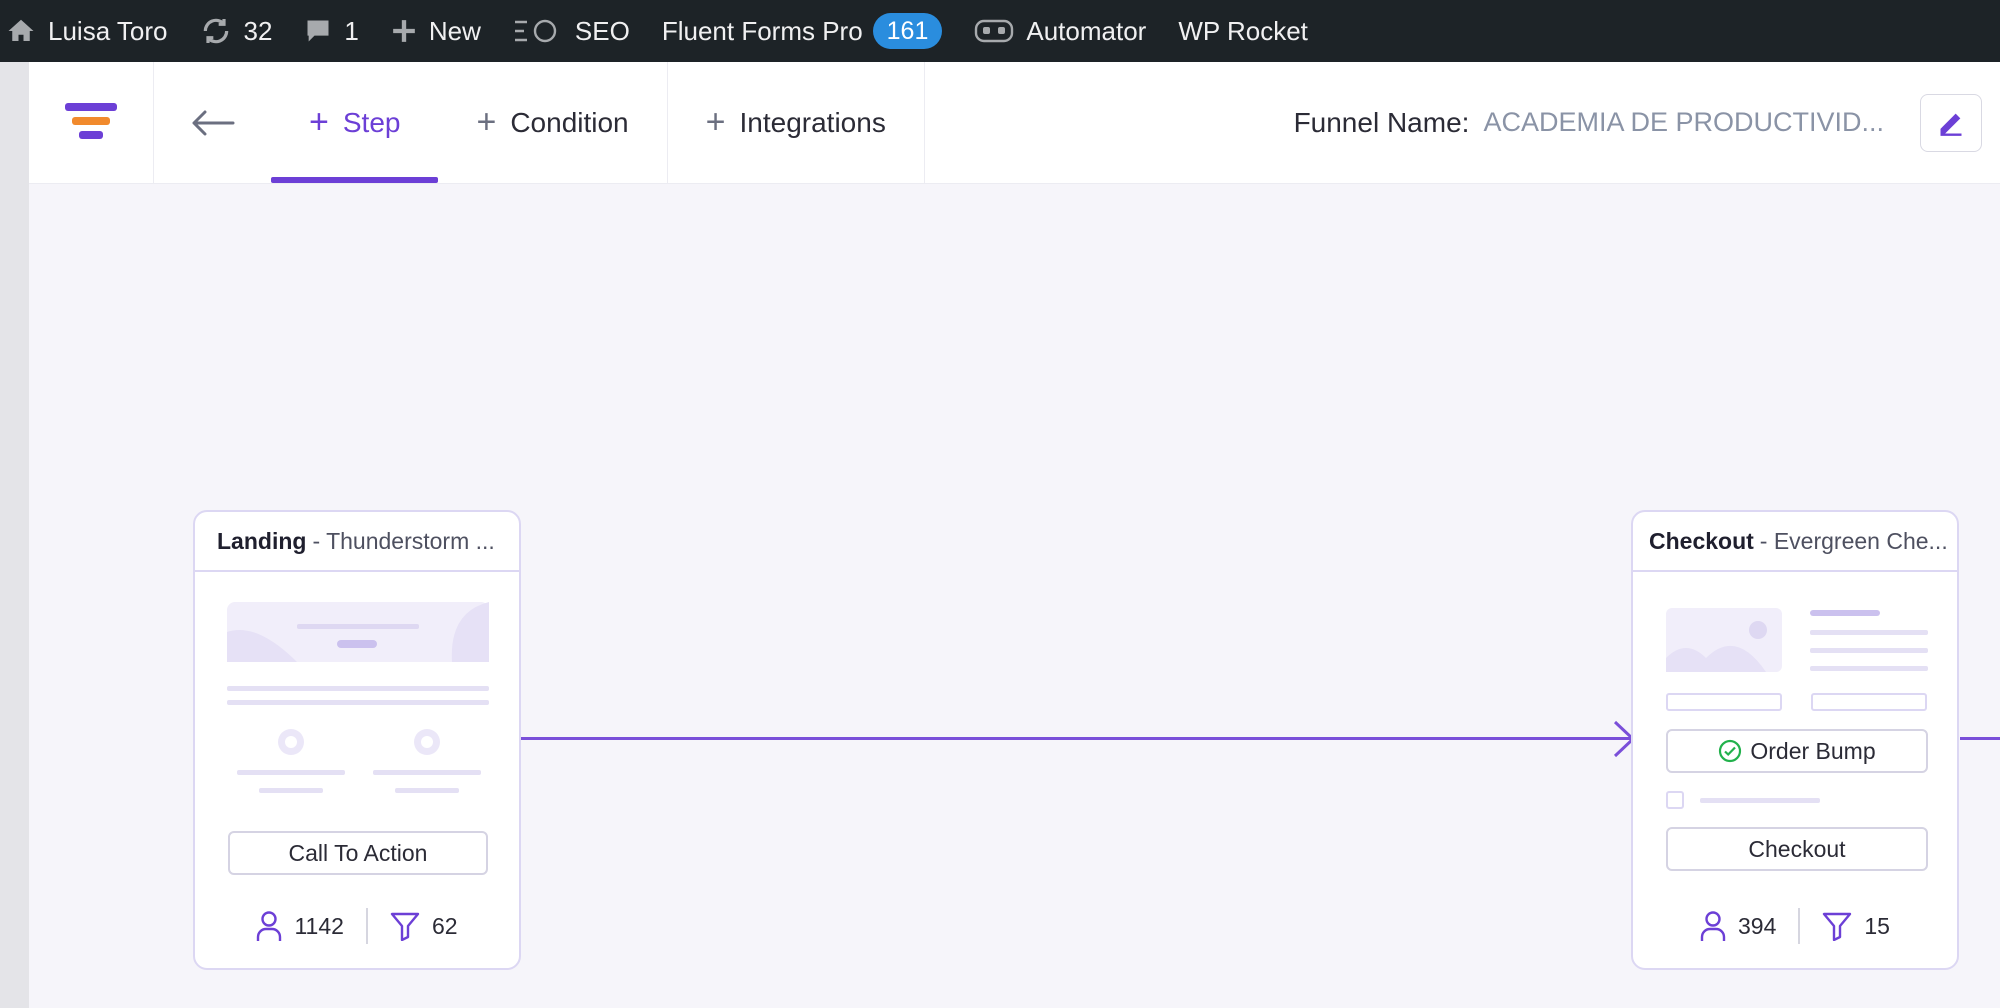 The width and height of the screenshot is (2000, 1008). Describe the element at coordinates (331, 31) in the screenshot. I see `comments-menu: 1` at that location.